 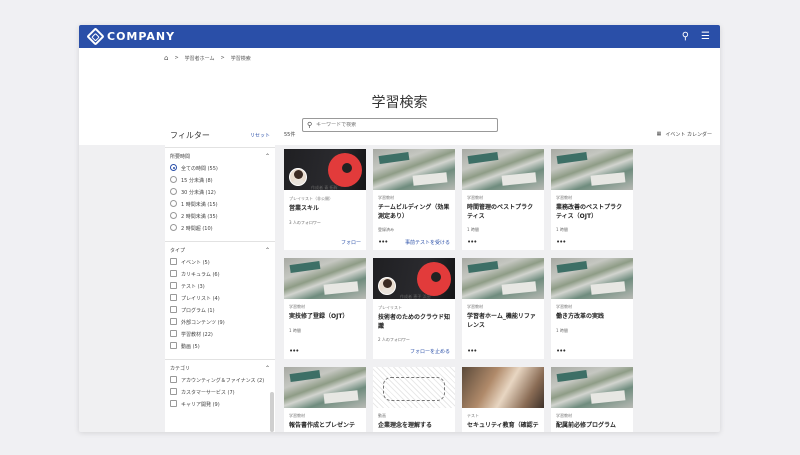 I want to click on card-type: 学習教材, so click(x=564, y=306).